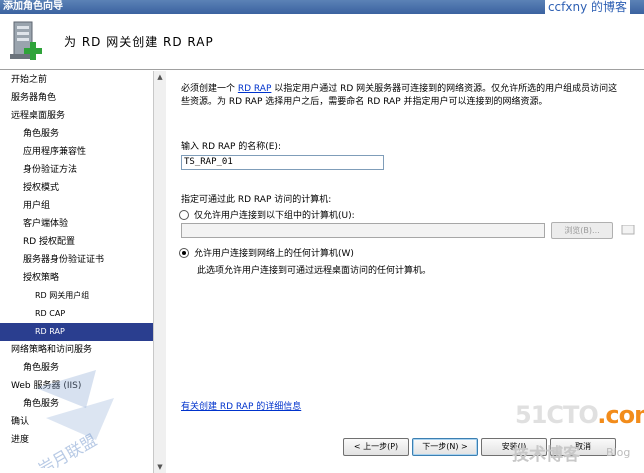 The width and height of the screenshot is (644, 473). Describe the element at coordinates (322, 42) in the screenshot. I see `wizard-header: 为 RD 网关创建 RD RAP` at that location.